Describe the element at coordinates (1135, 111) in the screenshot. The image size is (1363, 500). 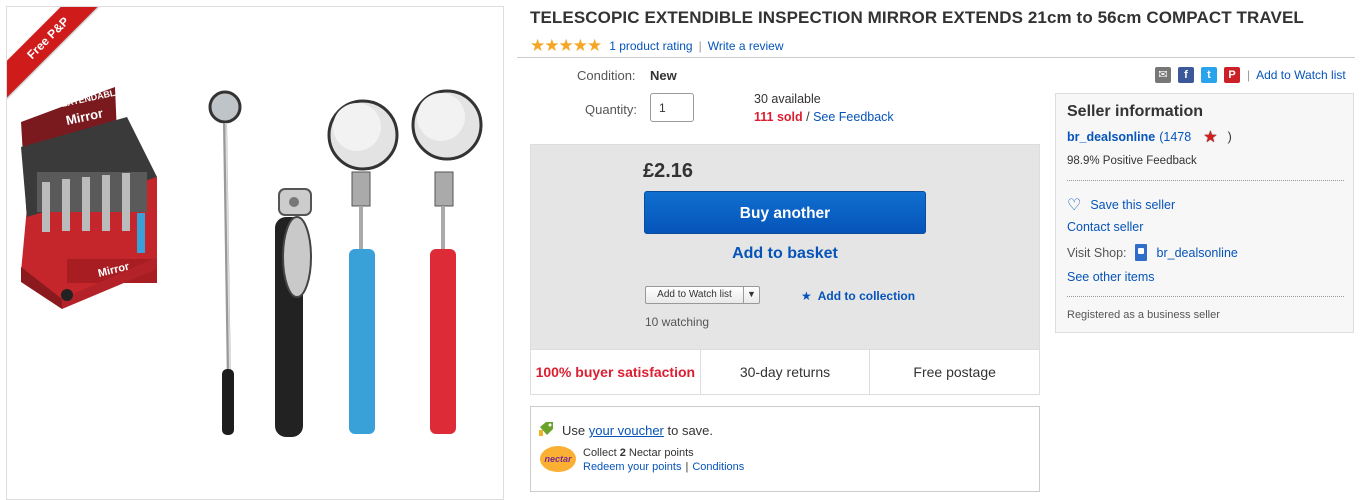
I see `seller-info-title: Seller information` at that location.